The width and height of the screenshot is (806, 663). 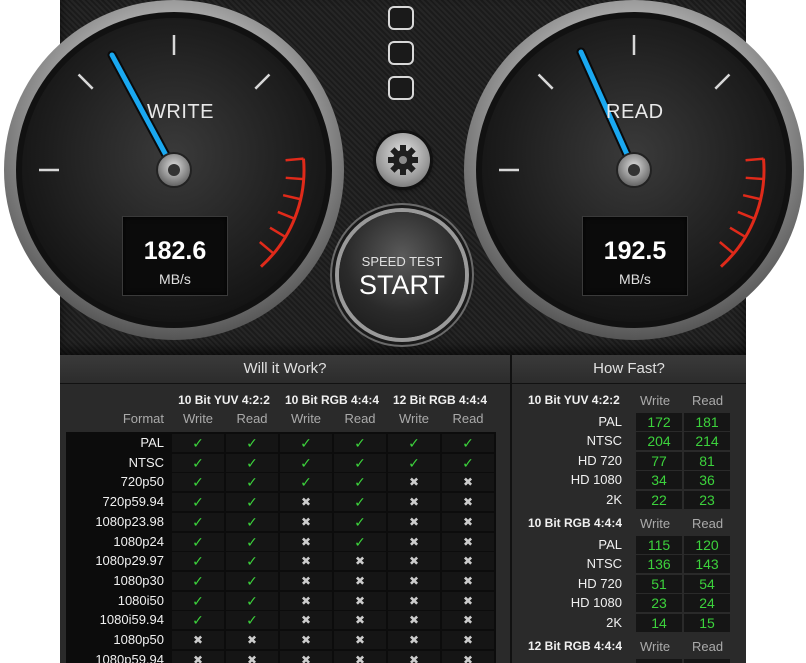 I want to click on settings-button, so click(x=403, y=160).